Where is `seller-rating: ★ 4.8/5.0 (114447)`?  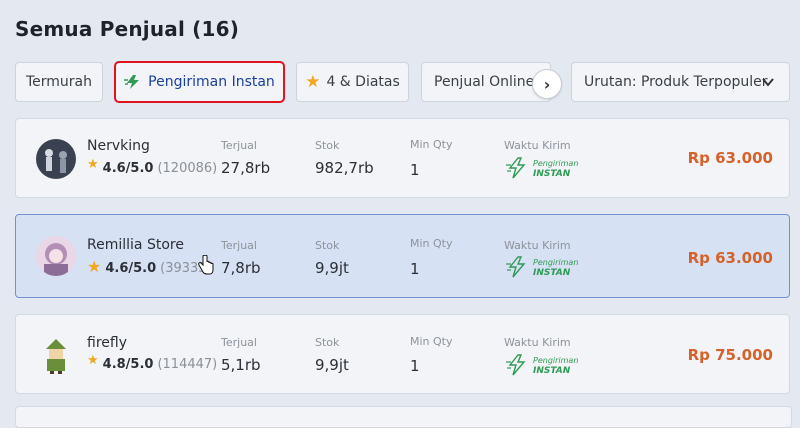
seller-rating: ★ 4.8/5.0 (114447) is located at coordinates (152, 362).